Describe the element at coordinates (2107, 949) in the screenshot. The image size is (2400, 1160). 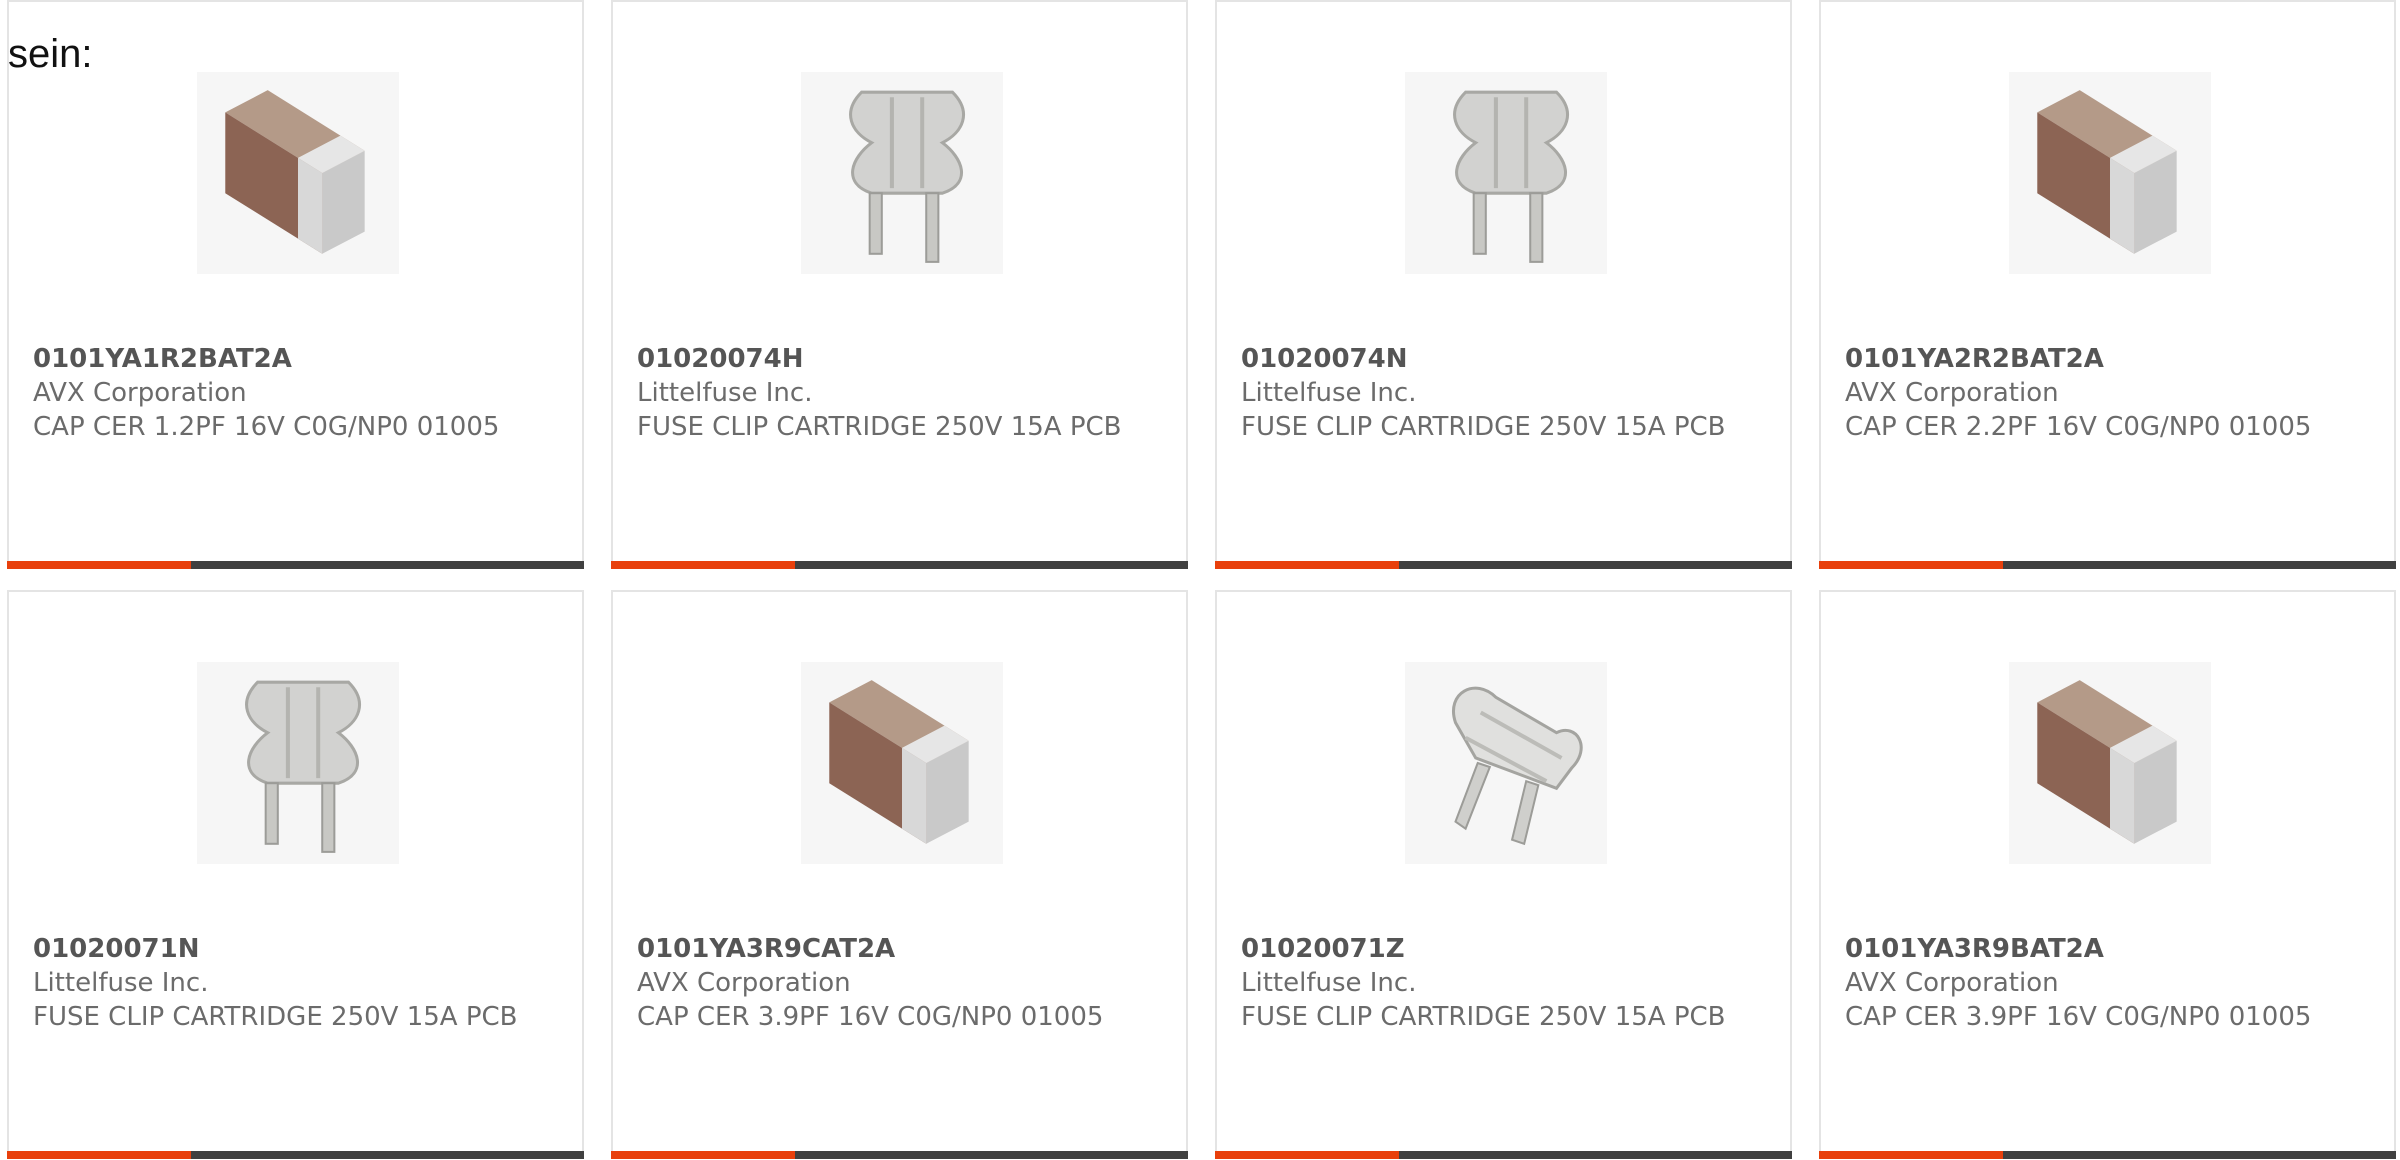
I see `part-number: 0101YA3R9BAT2A` at that location.